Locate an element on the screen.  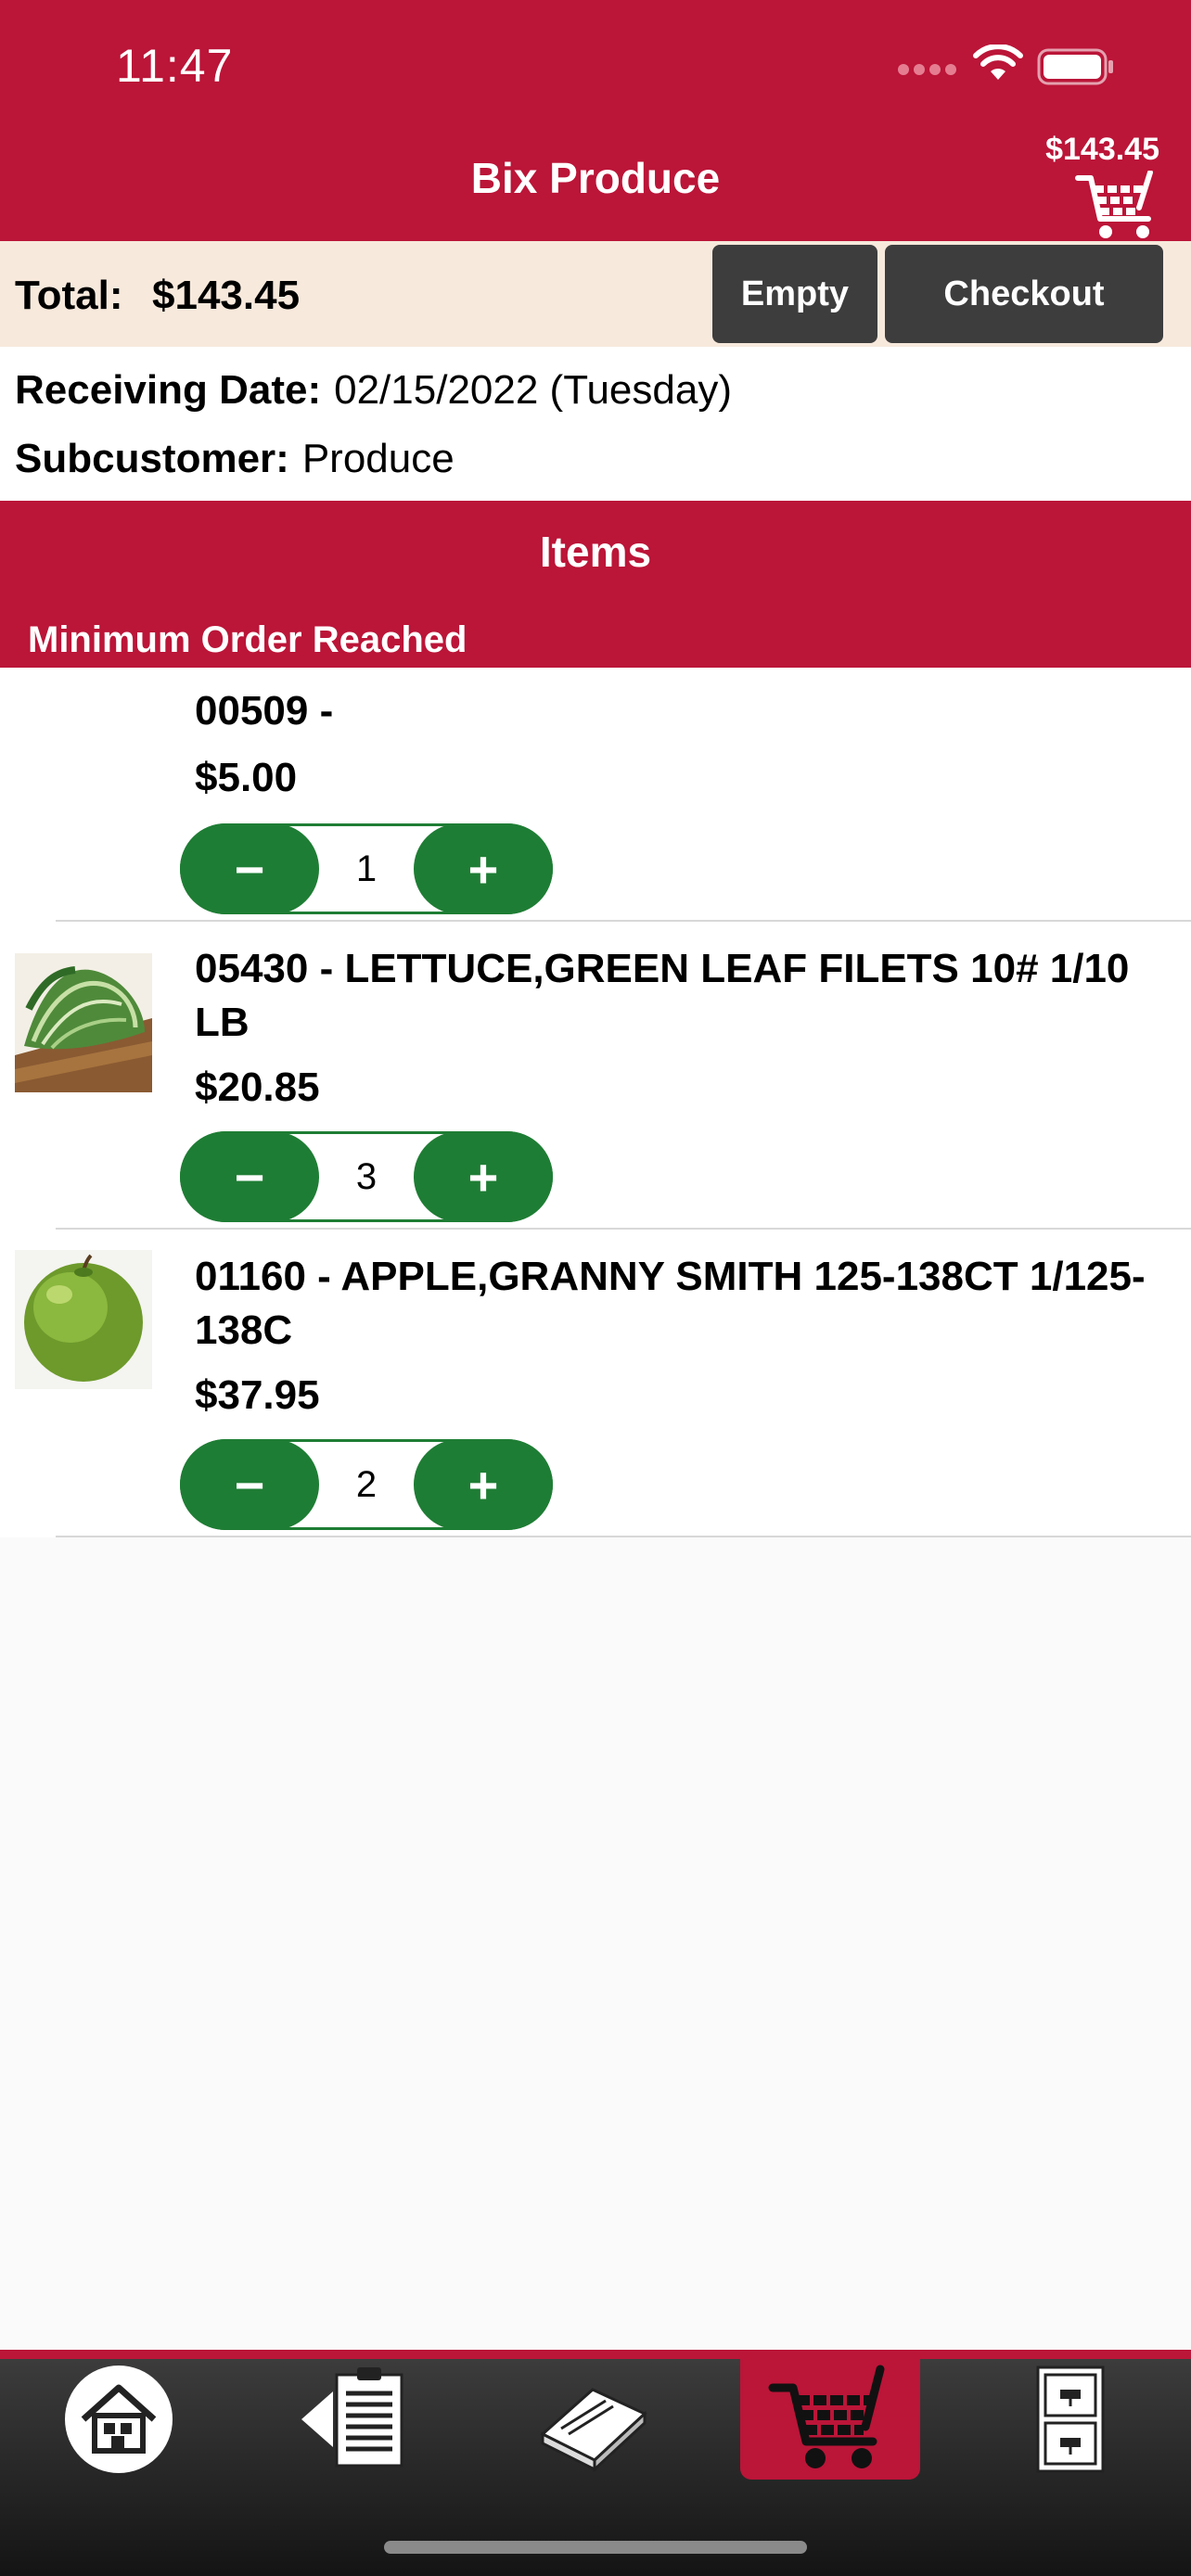
tab-home is located at coordinates (119, 2419).